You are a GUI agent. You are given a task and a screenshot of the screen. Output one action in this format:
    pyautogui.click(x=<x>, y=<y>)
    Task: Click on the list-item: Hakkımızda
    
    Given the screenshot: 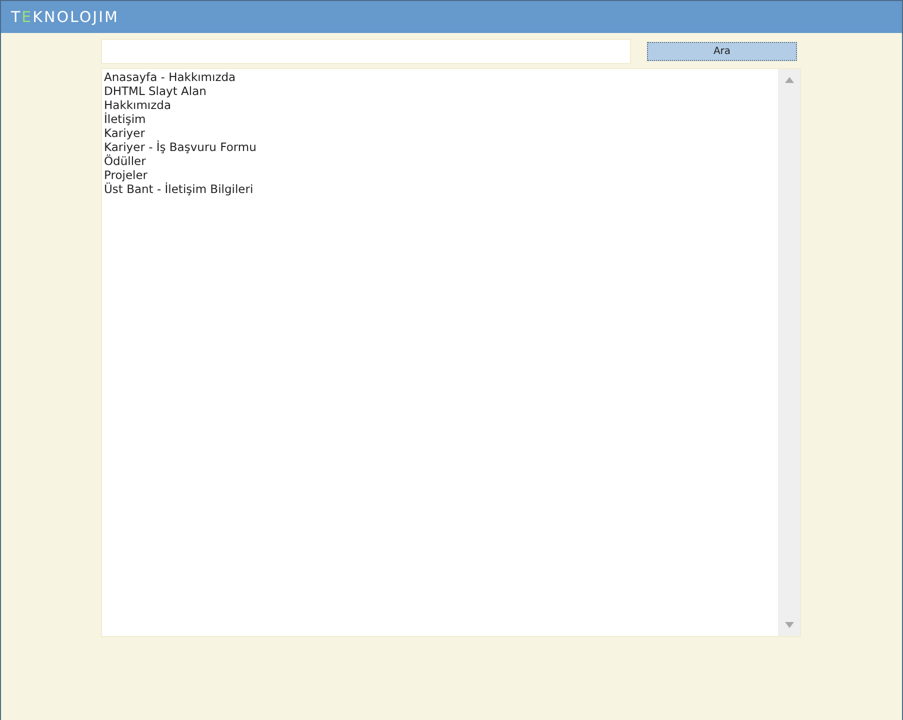 What is the action you would take?
    pyautogui.click(x=440, y=105)
    